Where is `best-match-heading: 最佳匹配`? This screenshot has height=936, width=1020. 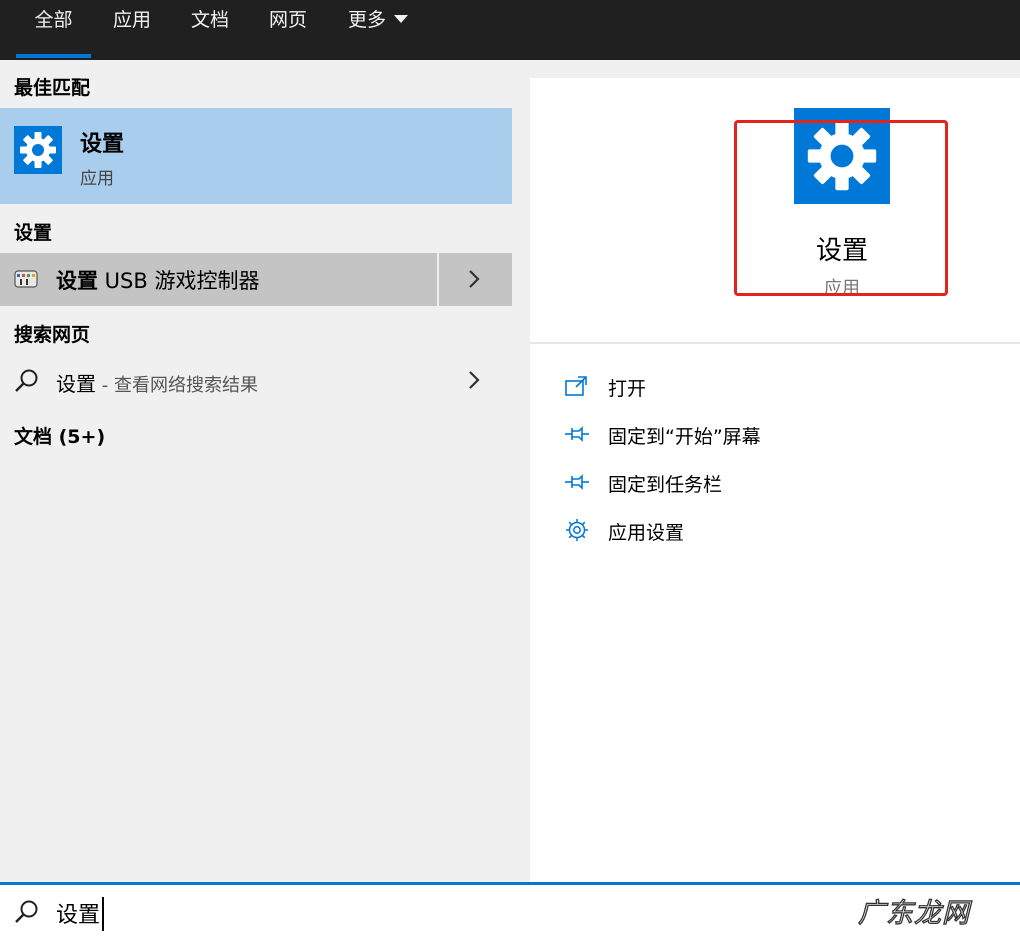 best-match-heading: 最佳匹配 is located at coordinates (52, 88).